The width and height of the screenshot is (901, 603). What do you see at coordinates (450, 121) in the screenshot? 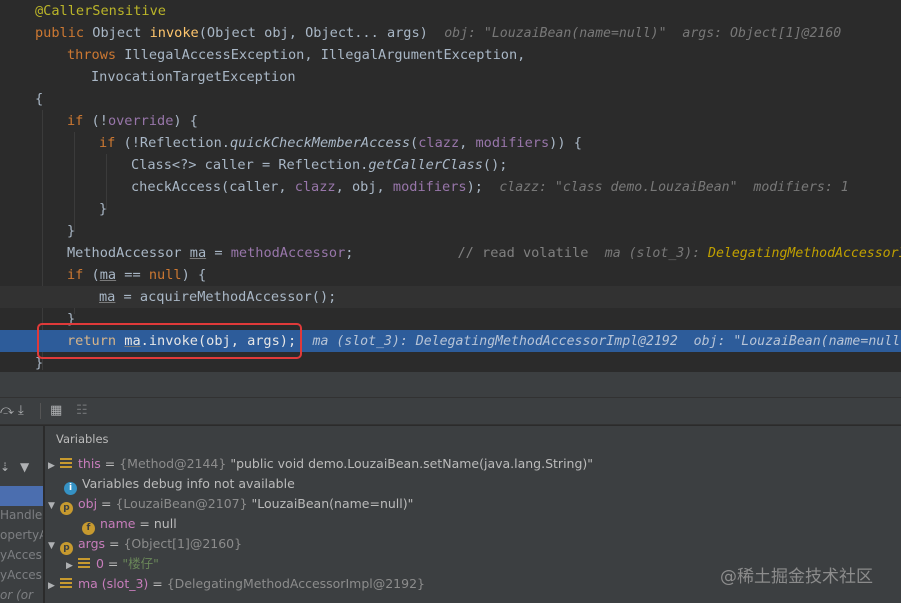
I see `code-line: if (!override) {` at bounding box center [450, 121].